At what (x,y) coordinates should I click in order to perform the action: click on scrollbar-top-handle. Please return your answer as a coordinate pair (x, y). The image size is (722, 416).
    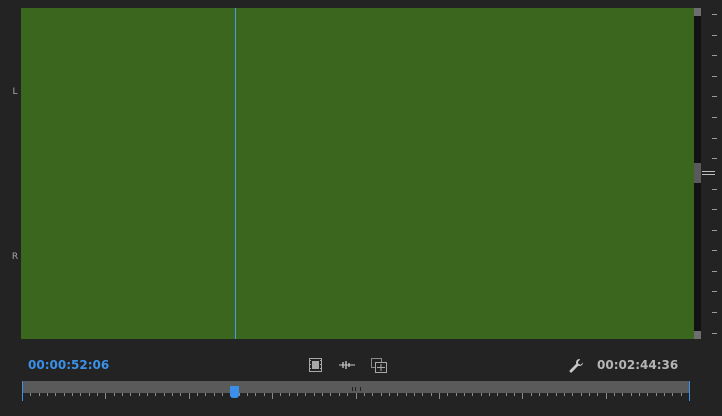
    Looking at the image, I should click on (697, 12).